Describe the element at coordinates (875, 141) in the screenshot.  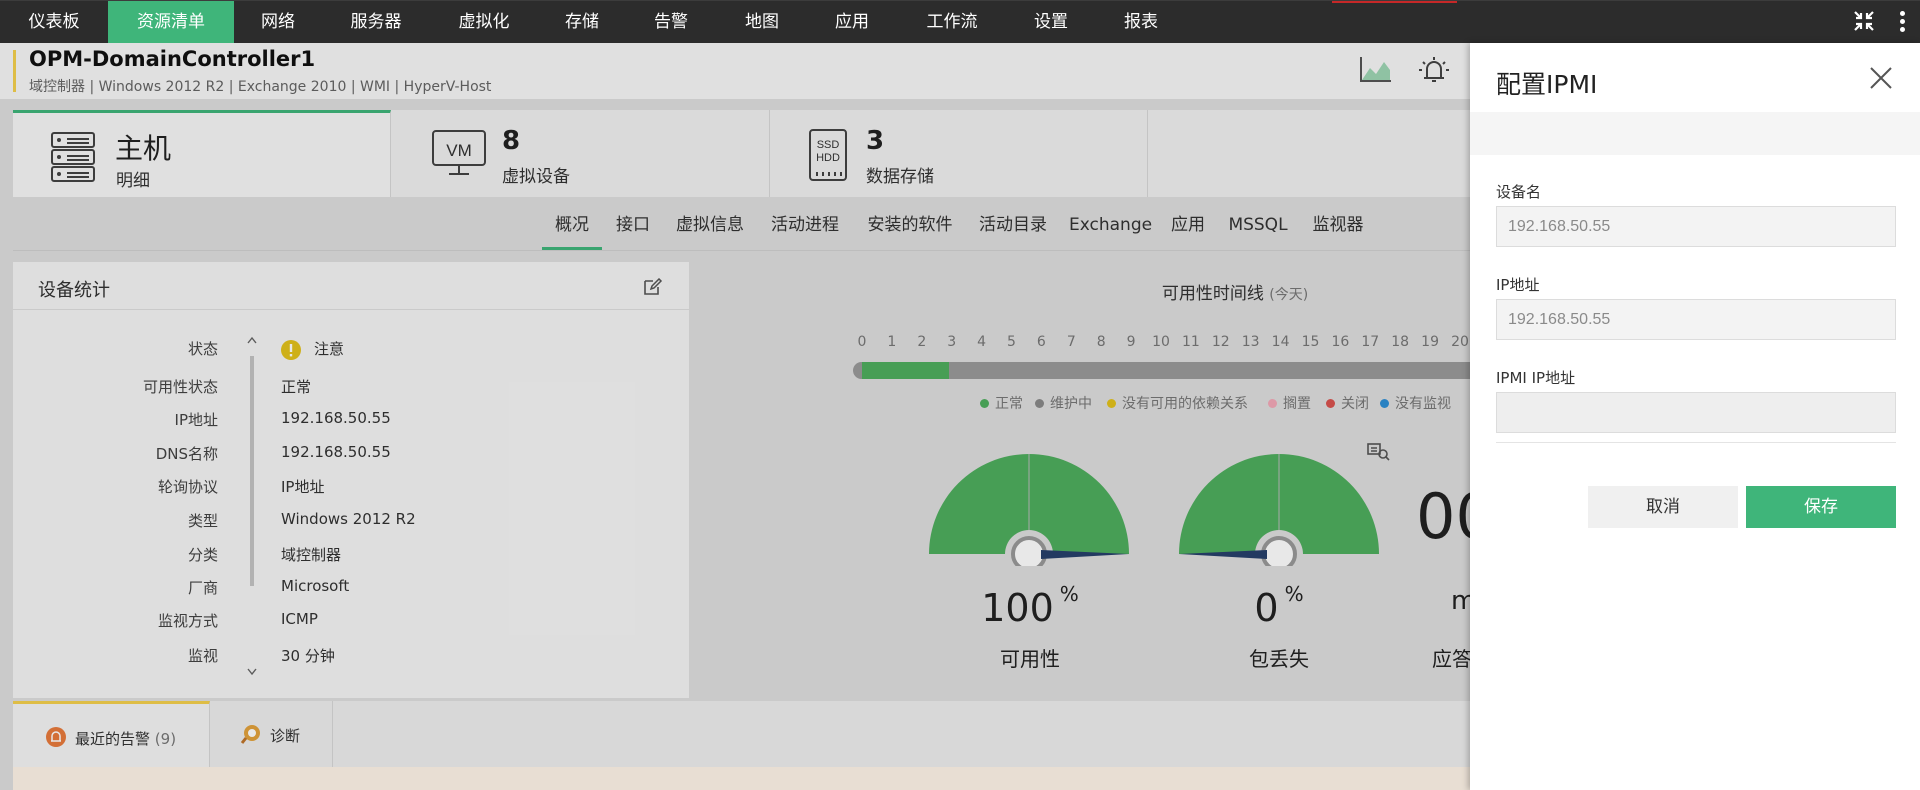
I see `tile-datastore-count: 3` at that location.